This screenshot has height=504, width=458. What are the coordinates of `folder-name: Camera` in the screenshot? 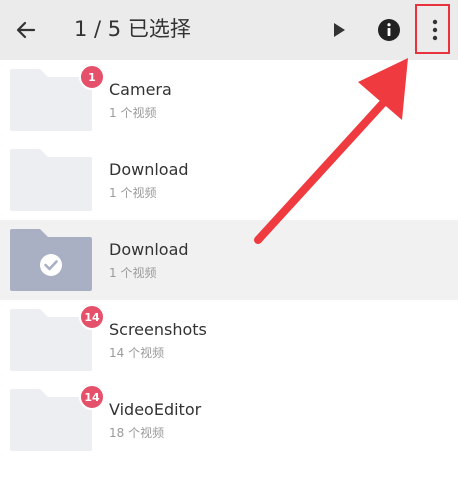 It's located at (140, 89).